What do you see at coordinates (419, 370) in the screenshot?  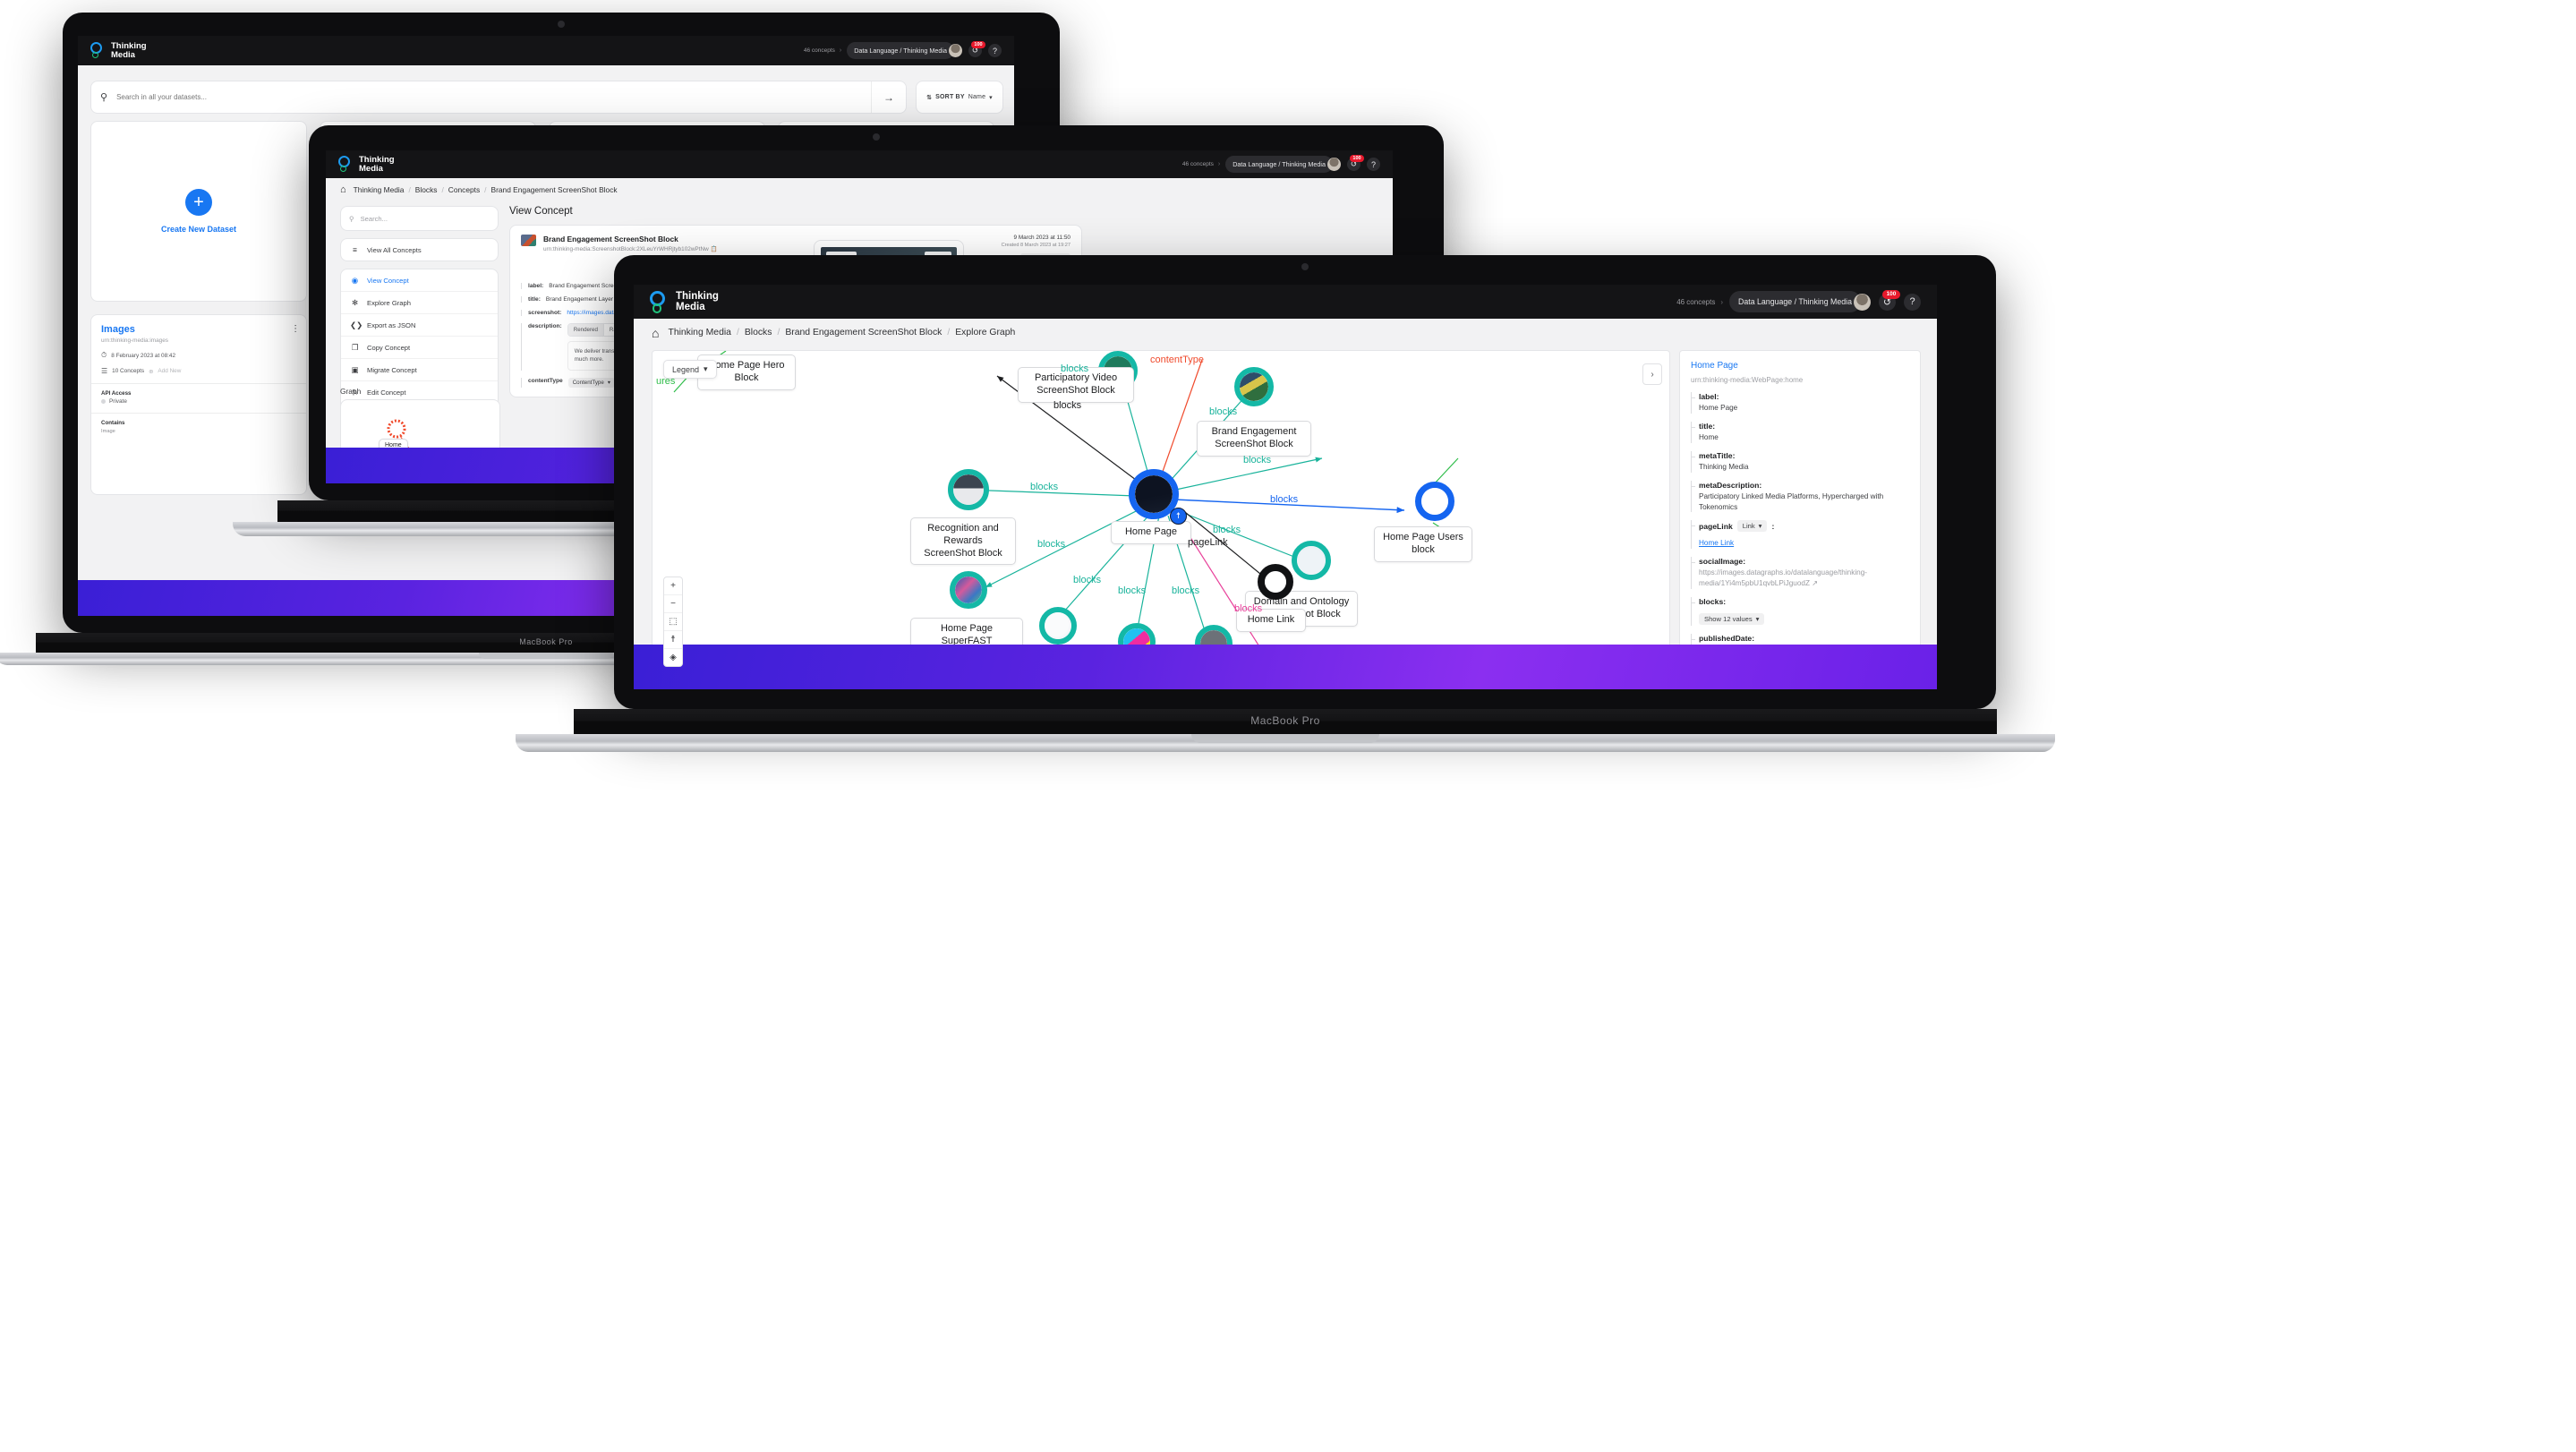 I see `sidebar-item-migrate-concept: ▣ Migrate Concept` at bounding box center [419, 370].